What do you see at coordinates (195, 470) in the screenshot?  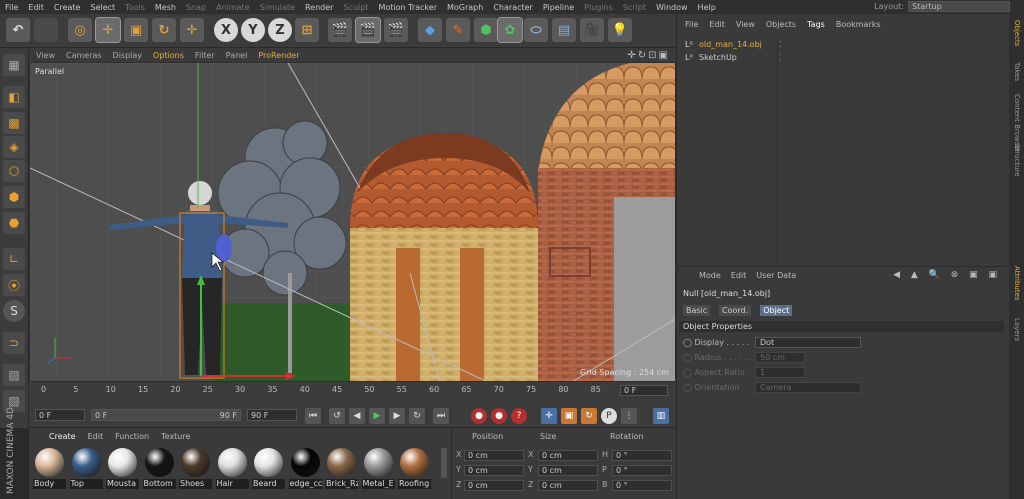 I see `material-swatch: Shoes` at bounding box center [195, 470].